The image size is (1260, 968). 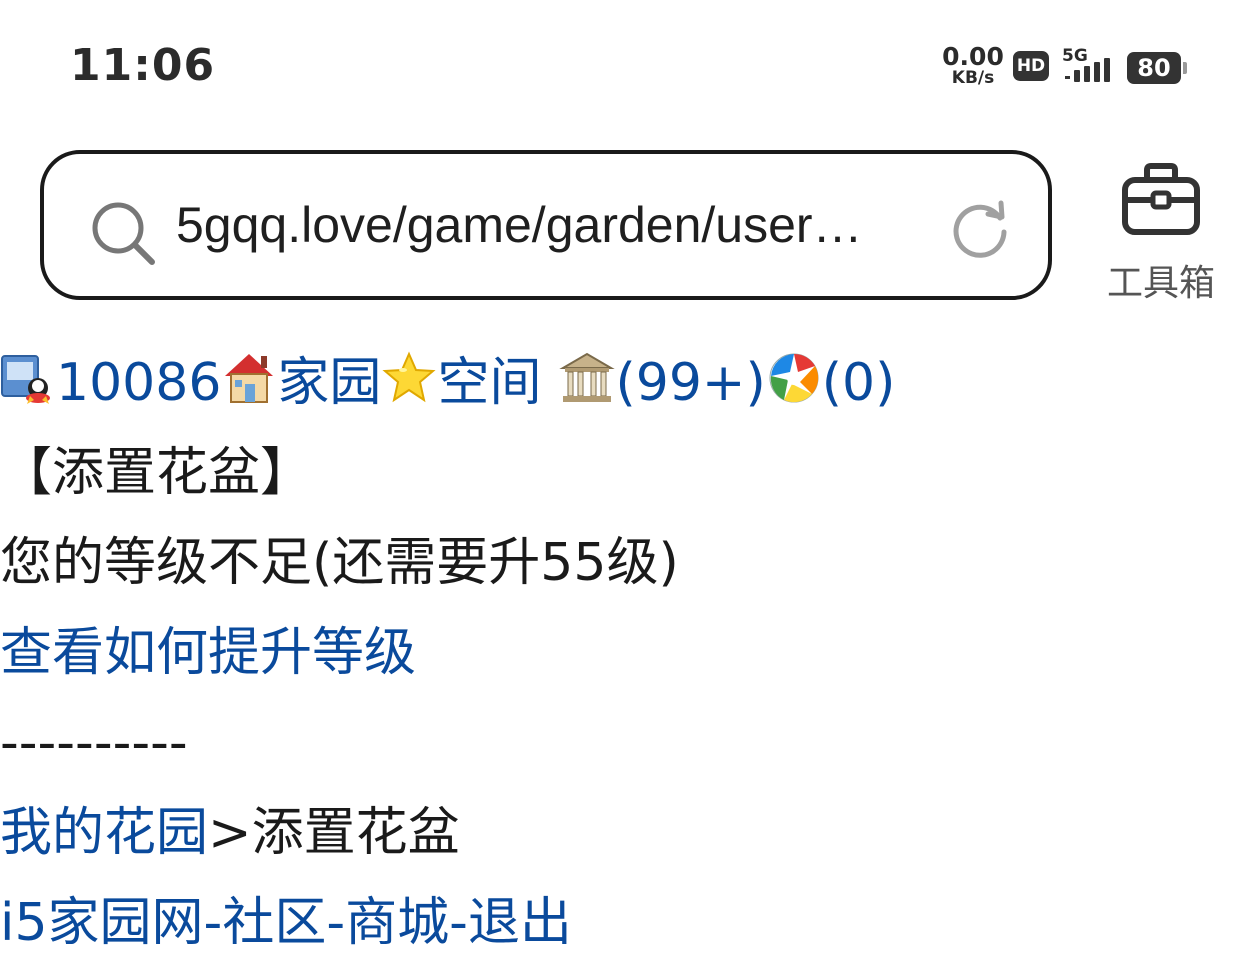 I want to click on home-link: 家园, so click(x=329, y=383).